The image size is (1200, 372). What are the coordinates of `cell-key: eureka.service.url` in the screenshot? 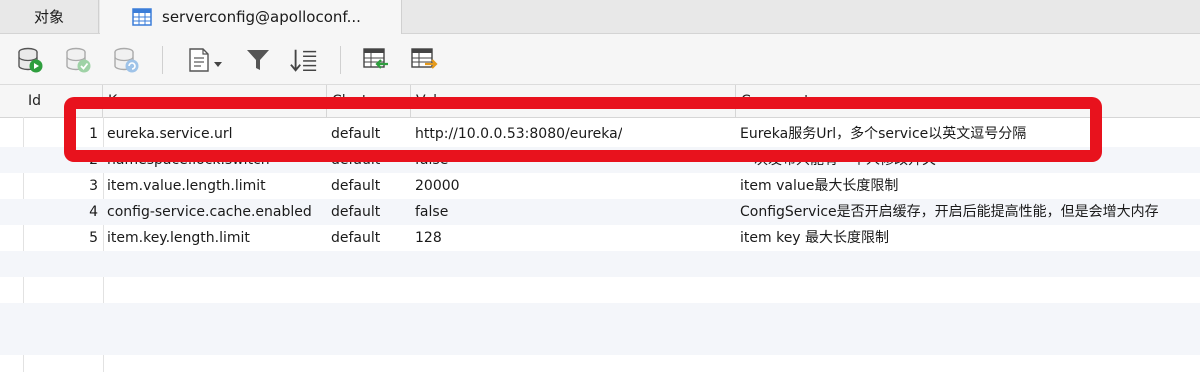 It's located at (170, 134).